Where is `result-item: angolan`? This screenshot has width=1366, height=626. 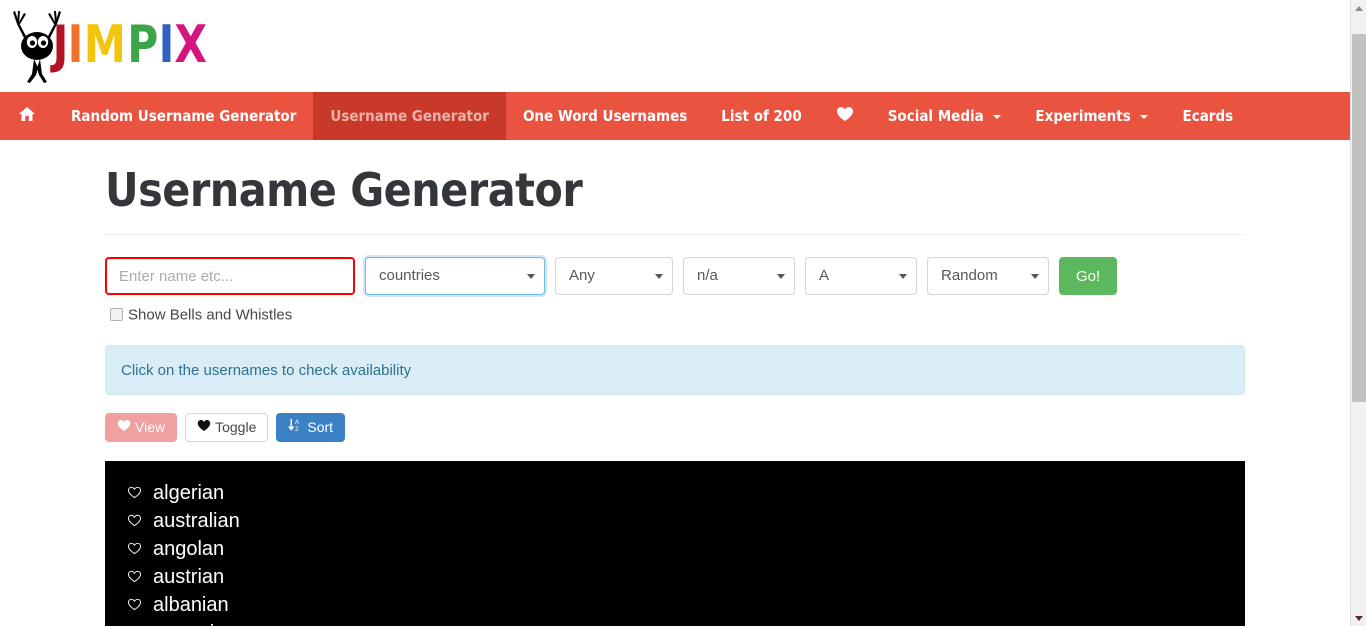
result-item: angolan is located at coordinates (675, 549).